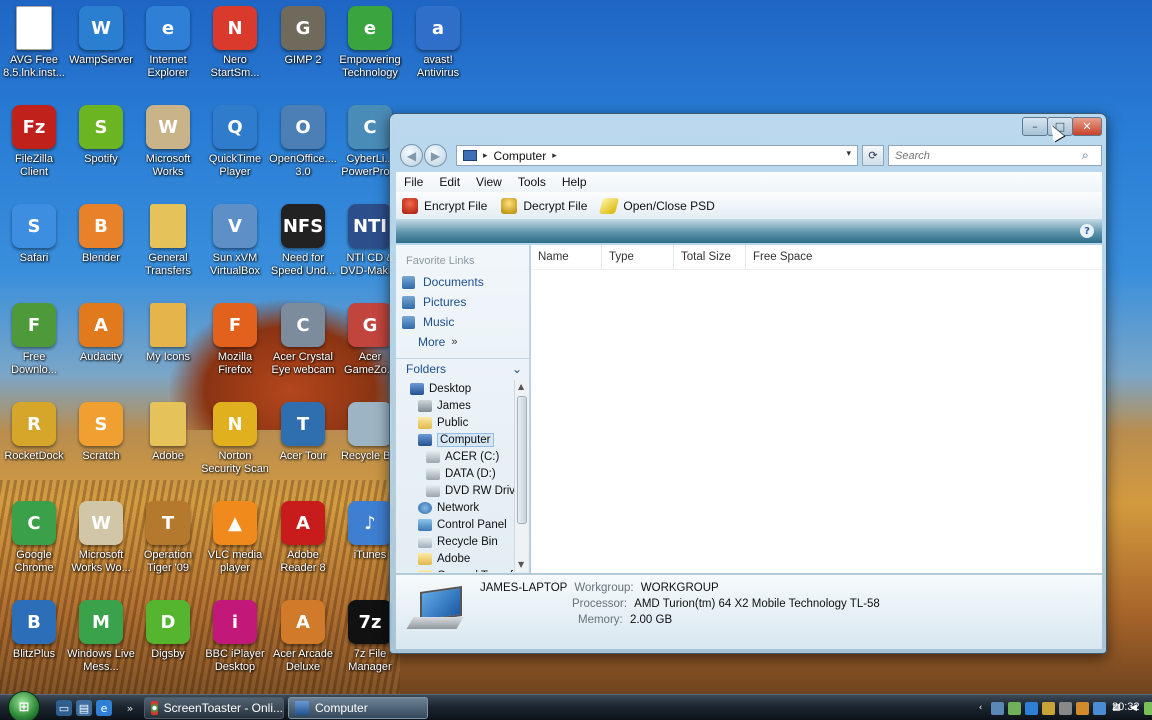 This screenshot has height=720, width=1152. Describe the element at coordinates (657, 205) in the screenshot. I see `open-close-psd-button: Open/Close PSD` at that location.